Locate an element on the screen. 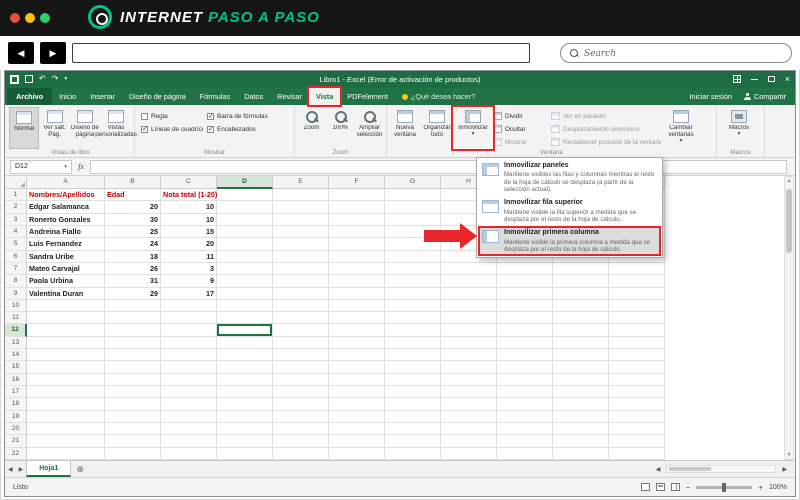 The image size is (800, 500). cell-d2 is located at coordinates (245, 207).